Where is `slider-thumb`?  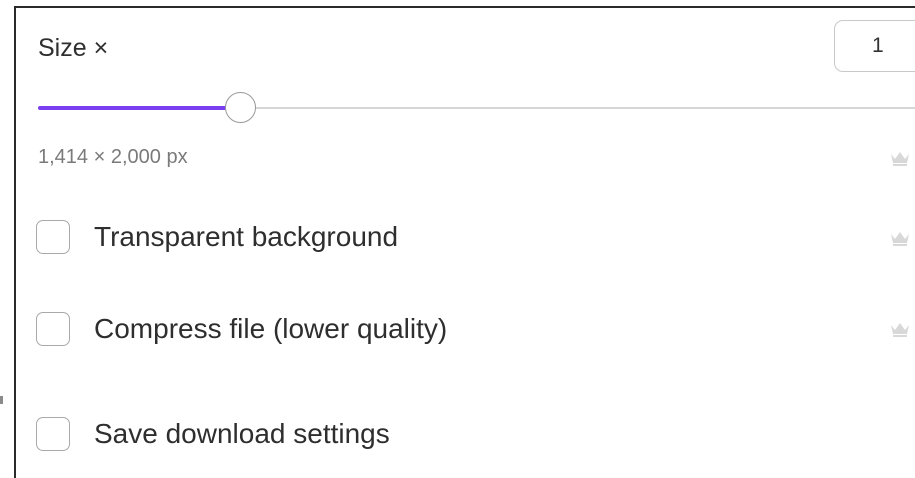
slider-thumb is located at coordinates (240, 107).